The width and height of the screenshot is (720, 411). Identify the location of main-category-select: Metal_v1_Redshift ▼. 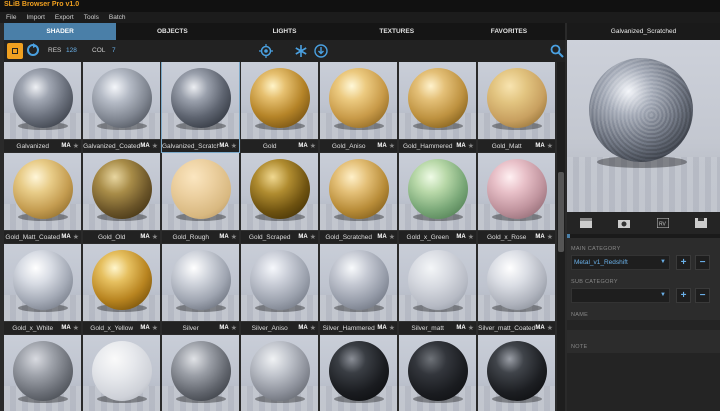
(620, 262).